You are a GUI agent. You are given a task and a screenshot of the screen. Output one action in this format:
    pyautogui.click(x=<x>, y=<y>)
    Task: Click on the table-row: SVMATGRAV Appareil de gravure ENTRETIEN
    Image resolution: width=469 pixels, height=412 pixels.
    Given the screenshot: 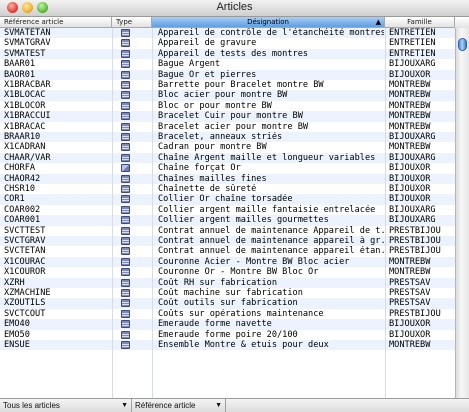 What is the action you would take?
    pyautogui.click(x=227, y=43)
    